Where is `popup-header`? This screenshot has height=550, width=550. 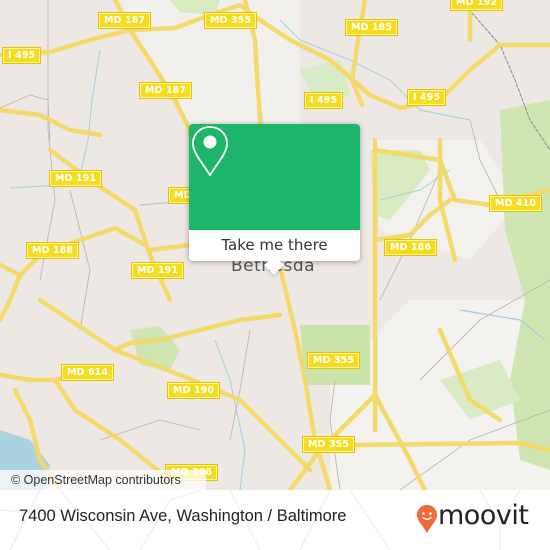
popup-header is located at coordinates (274, 177).